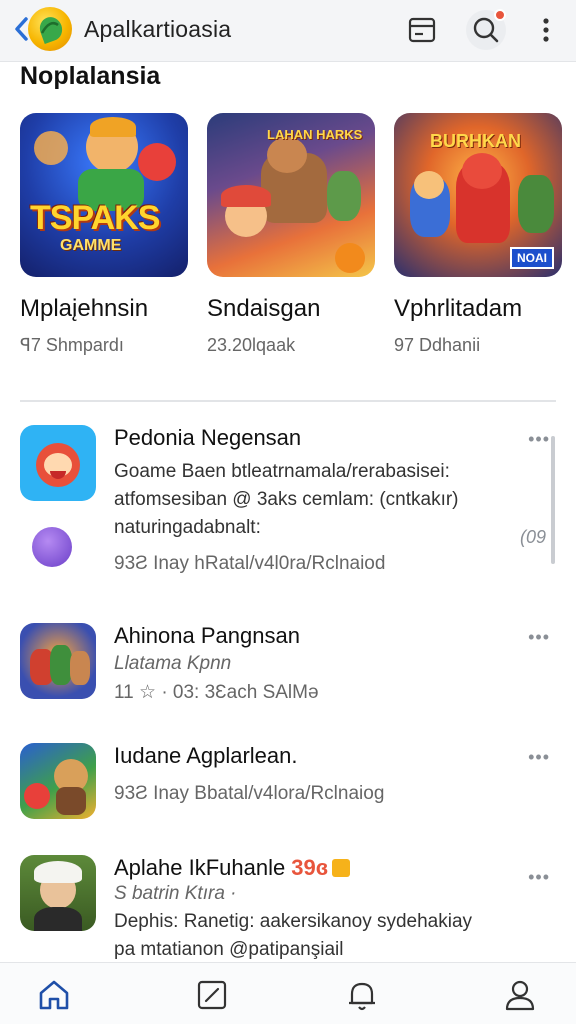 The width and height of the screenshot is (576, 1024). Describe the element at coordinates (173, 663) in the screenshot. I see `item-subtitle: Llatama Kpnn` at that location.